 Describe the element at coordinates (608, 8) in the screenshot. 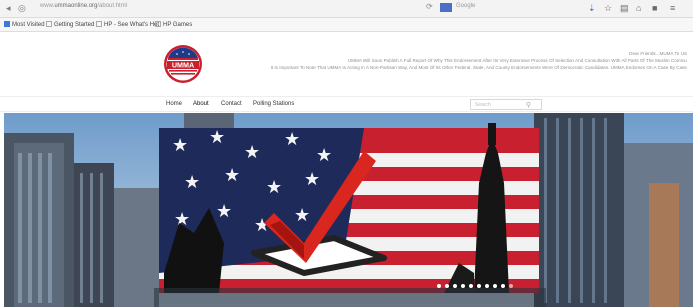

I see `bookmark-star-icon: ☆` at that location.